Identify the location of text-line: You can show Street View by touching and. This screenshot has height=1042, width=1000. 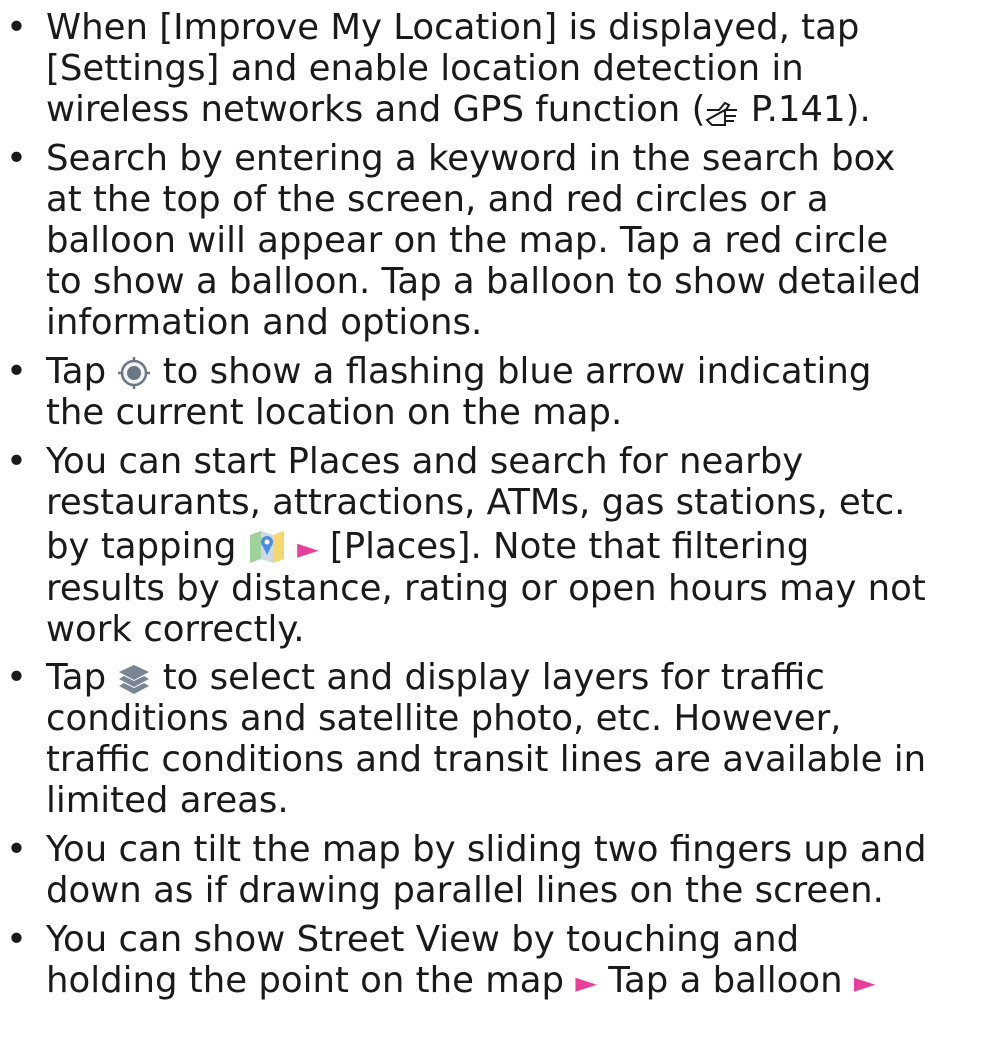
(423, 939).